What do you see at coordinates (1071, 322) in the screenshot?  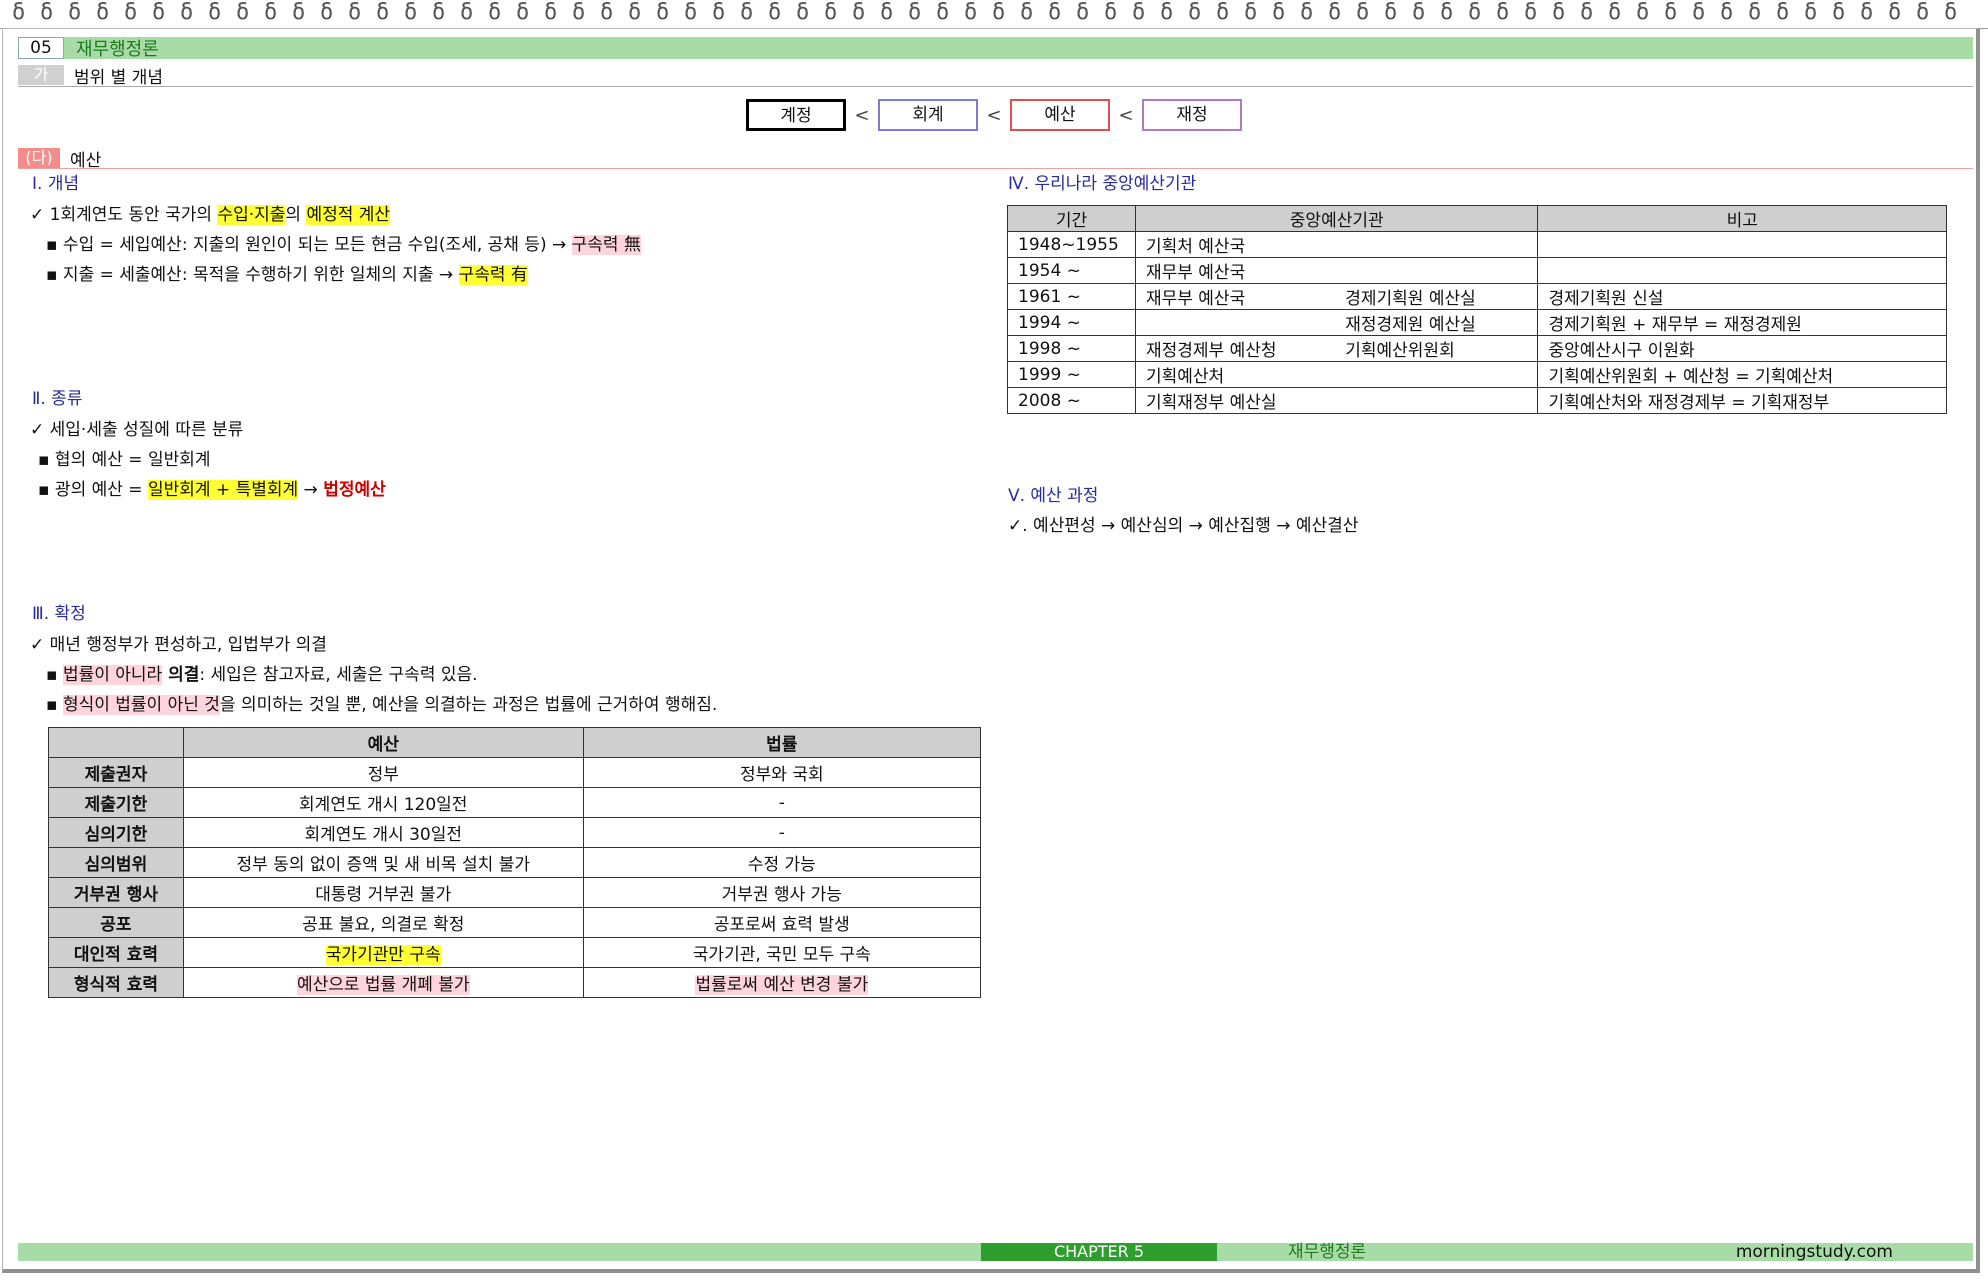 I see `table-cell: 1994 ~` at bounding box center [1071, 322].